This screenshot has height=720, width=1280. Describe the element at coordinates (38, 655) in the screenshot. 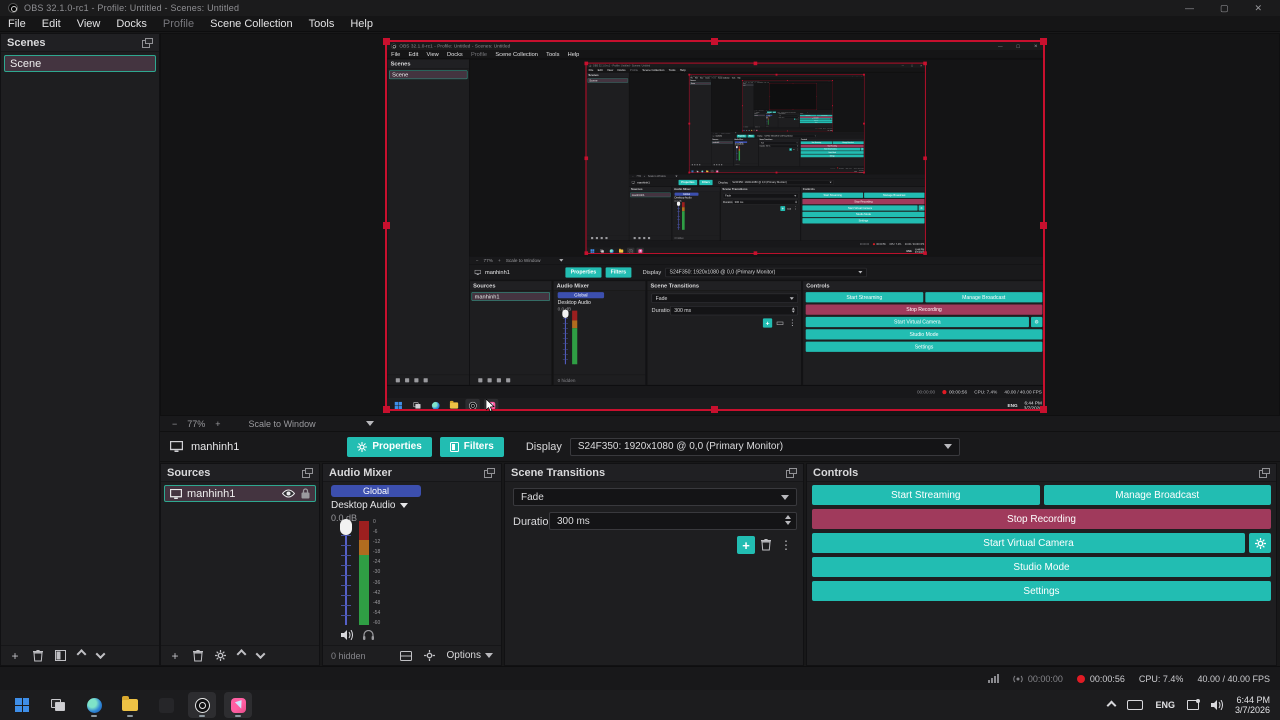

I see `remove-scene-button` at that location.